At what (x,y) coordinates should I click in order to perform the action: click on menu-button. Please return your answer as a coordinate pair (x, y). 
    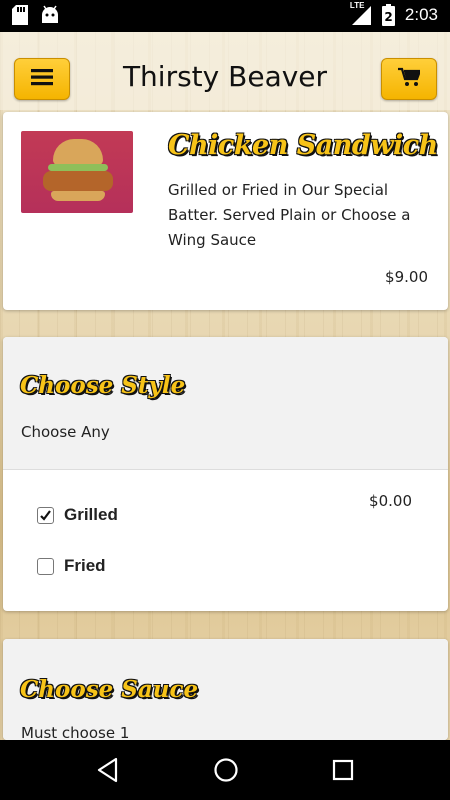
    Looking at the image, I should click on (42, 79).